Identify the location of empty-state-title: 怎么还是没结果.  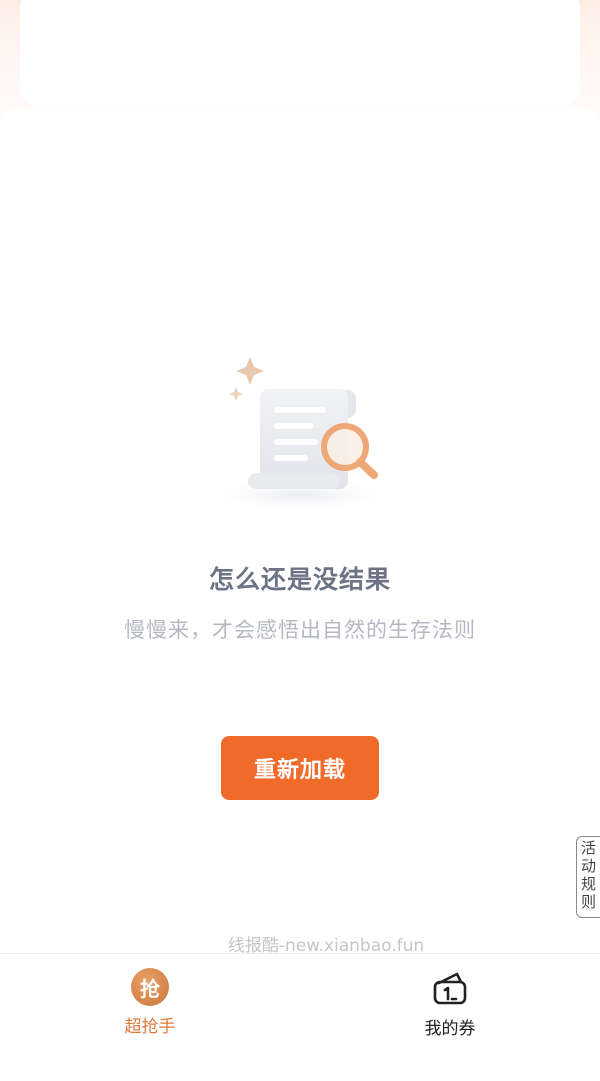
(299, 579).